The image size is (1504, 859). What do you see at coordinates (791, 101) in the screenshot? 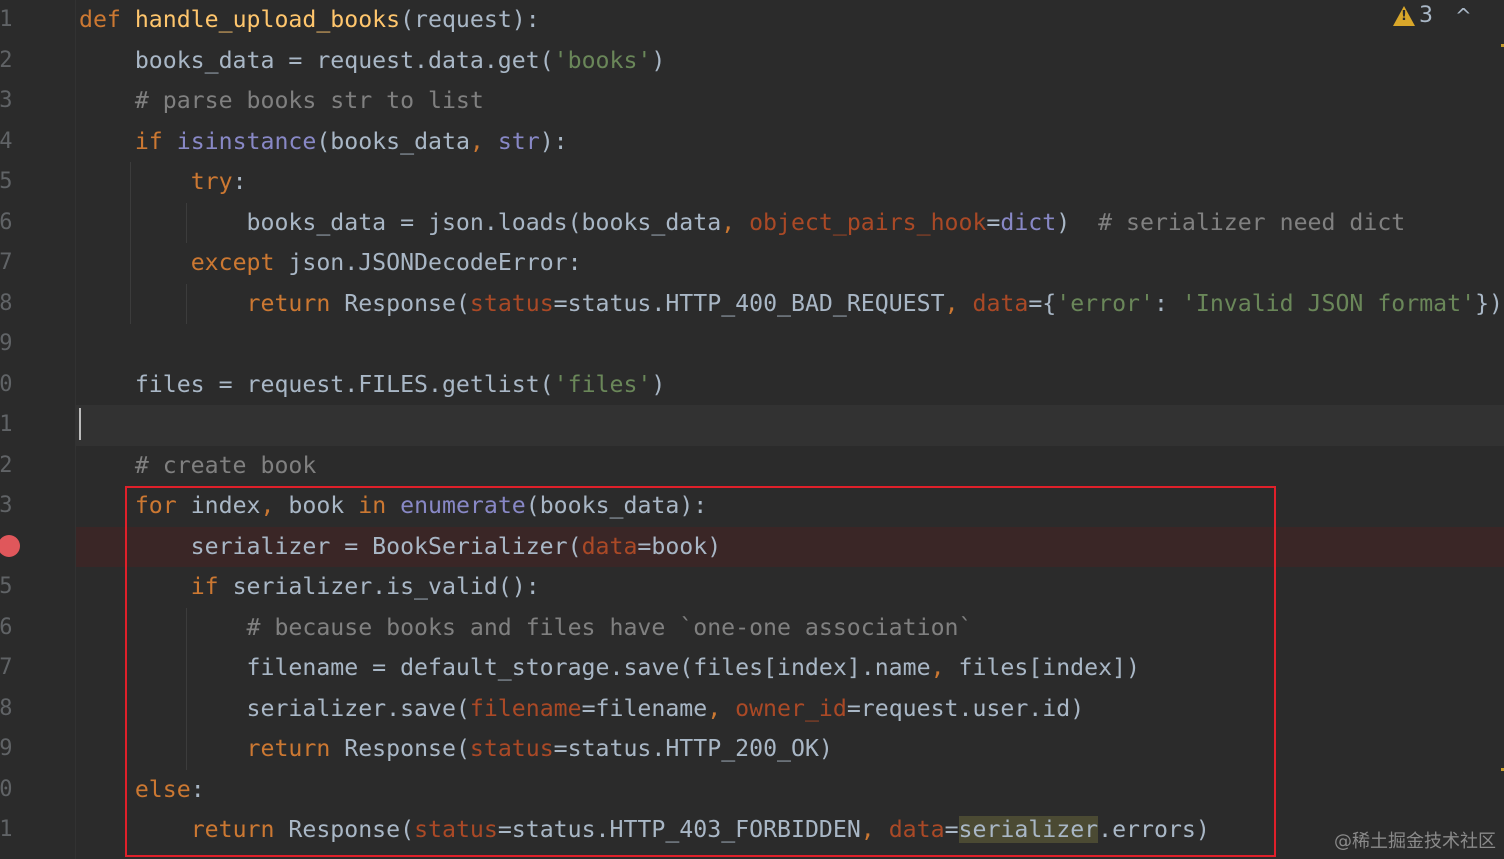
I see `code-line: # parse books str to list` at bounding box center [791, 101].